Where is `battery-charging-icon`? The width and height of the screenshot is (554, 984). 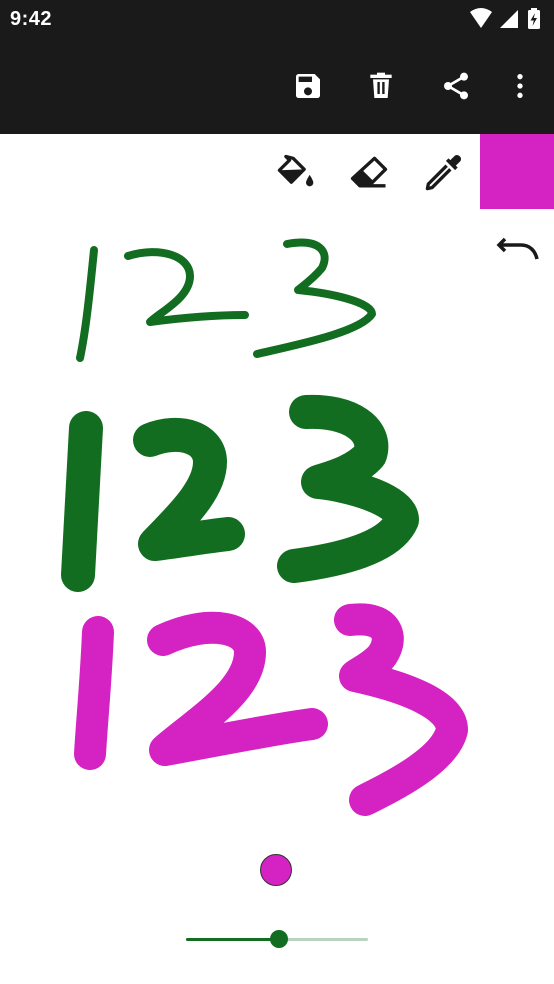 battery-charging-icon is located at coordinates (534, 18).